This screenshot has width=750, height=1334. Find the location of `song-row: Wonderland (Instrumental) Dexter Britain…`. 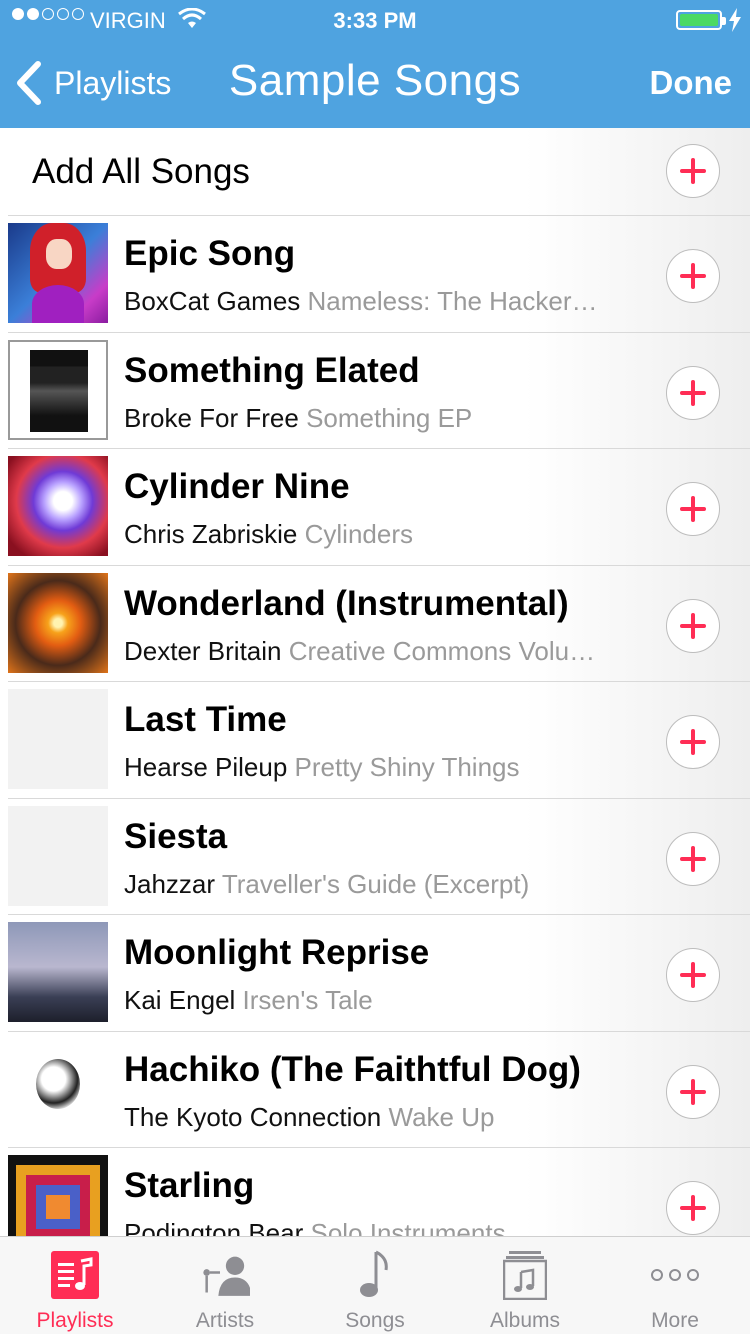

song-row: Wonderland (Instrumental) Dexter Britain… is located at coordinates (379, 624).